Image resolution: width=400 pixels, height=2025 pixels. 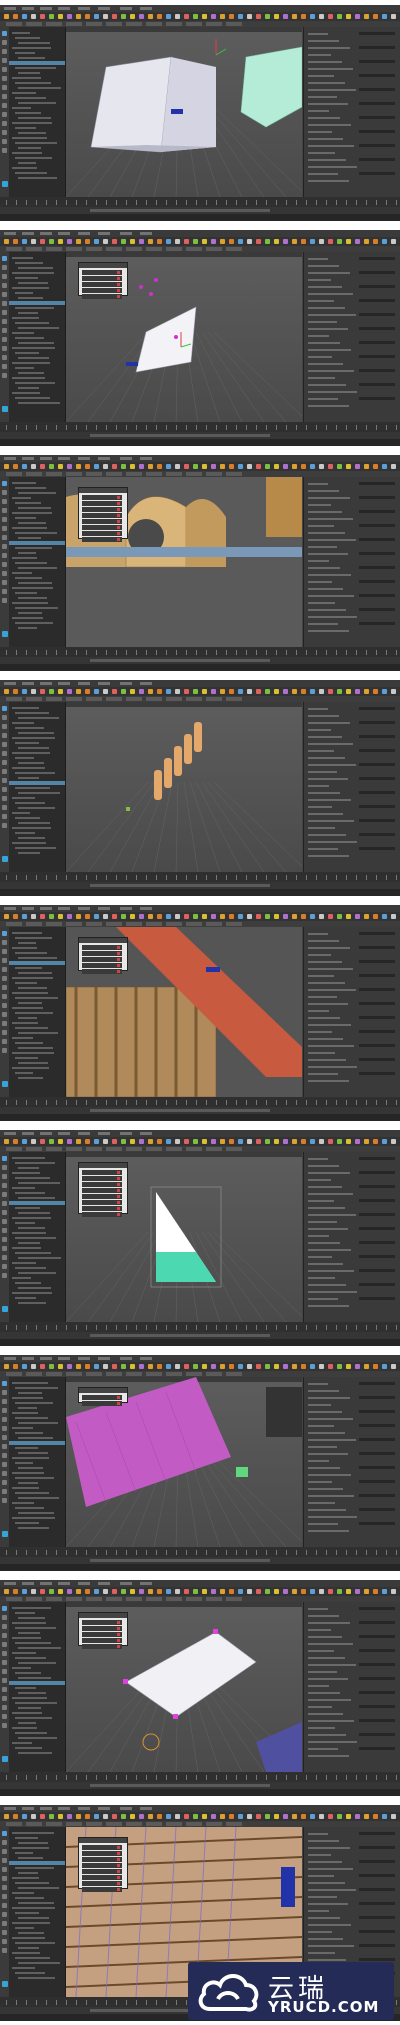 I want to click on command-line, so click(x=200, y=217).